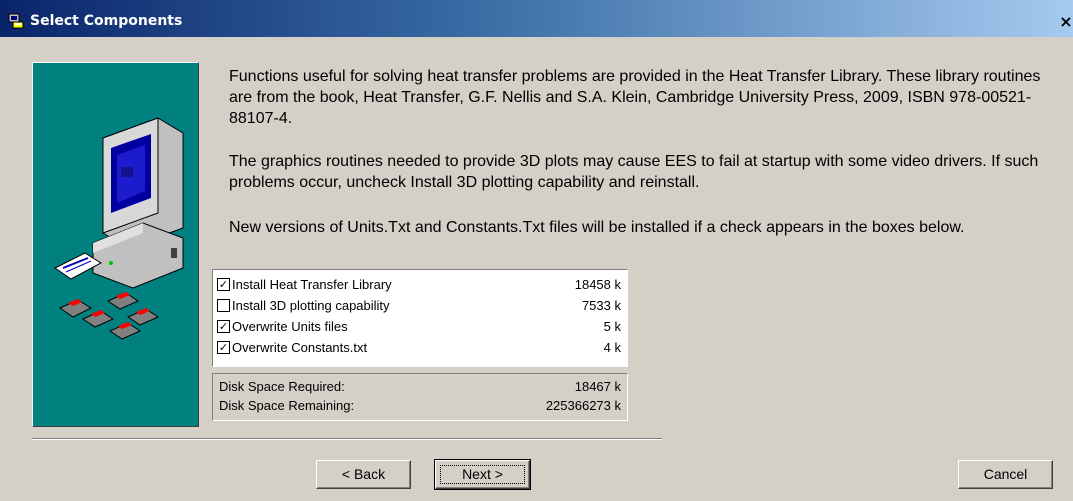  What do you see at coordinates (311, 305) in the screenshot?
I see `component-label: Install 3D plotting capability` at bounding box center [311, 305].